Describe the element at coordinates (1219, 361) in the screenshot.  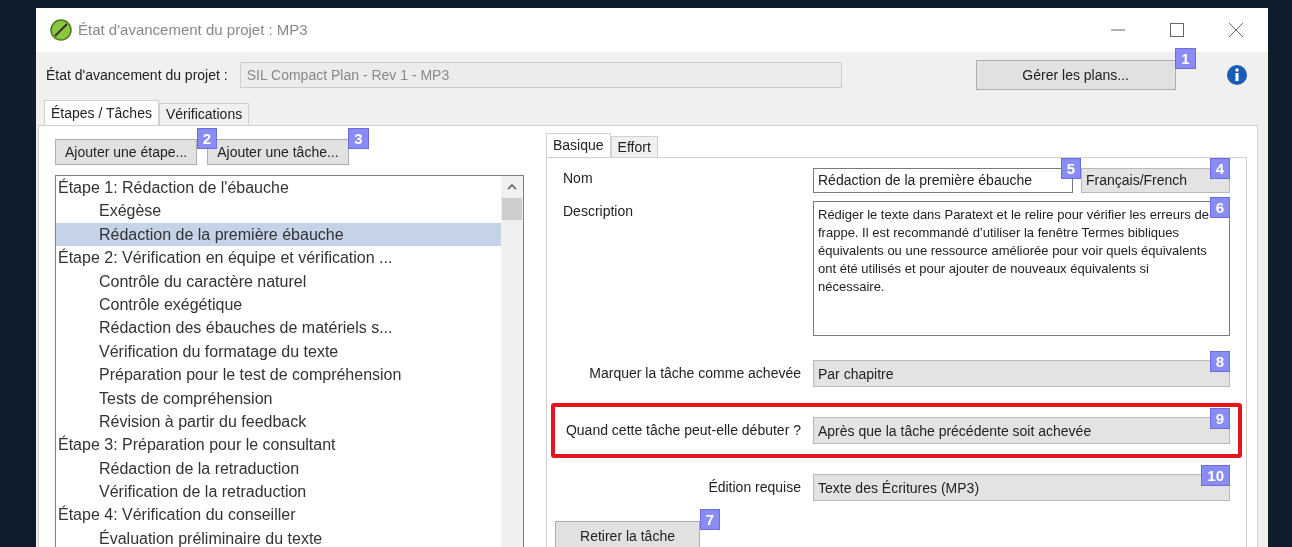
I see `number-badge: 8` at that location.